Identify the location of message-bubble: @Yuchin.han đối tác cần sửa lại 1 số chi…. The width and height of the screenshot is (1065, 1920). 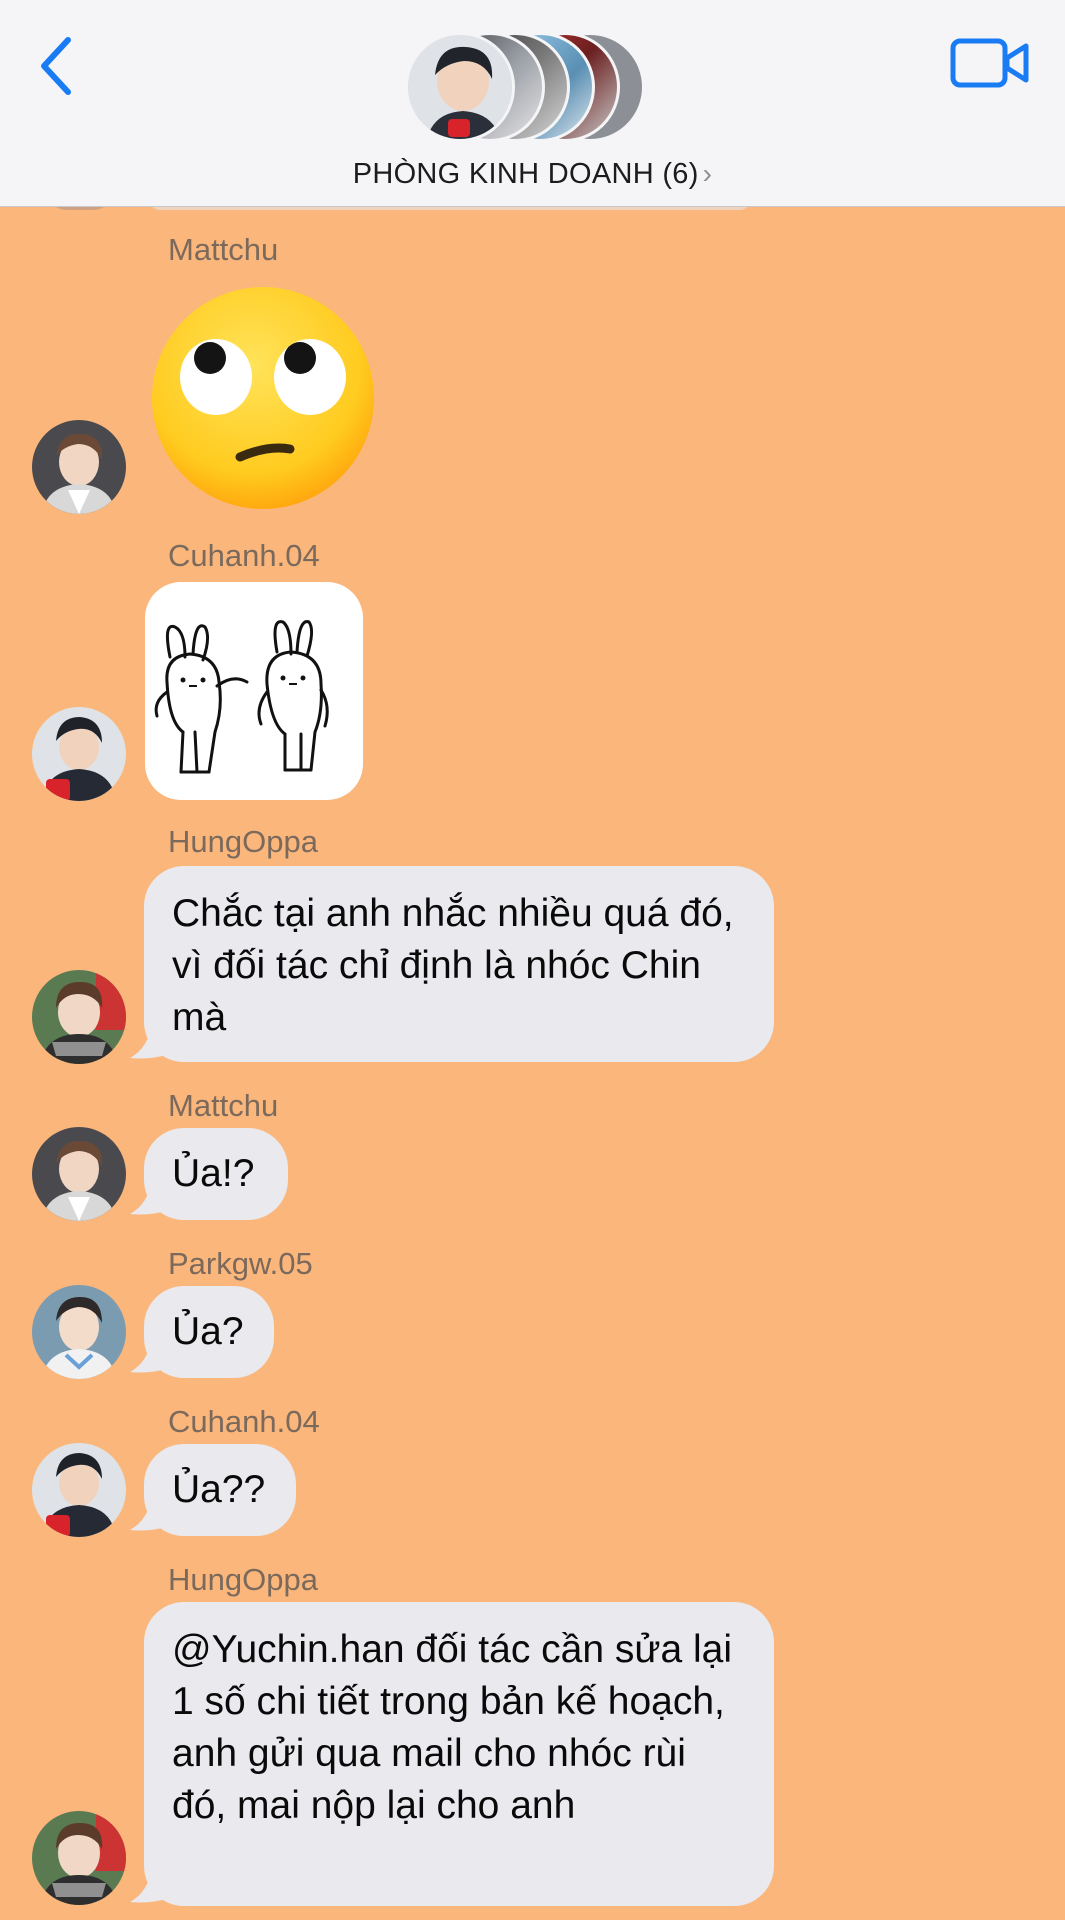
(459, 1754).